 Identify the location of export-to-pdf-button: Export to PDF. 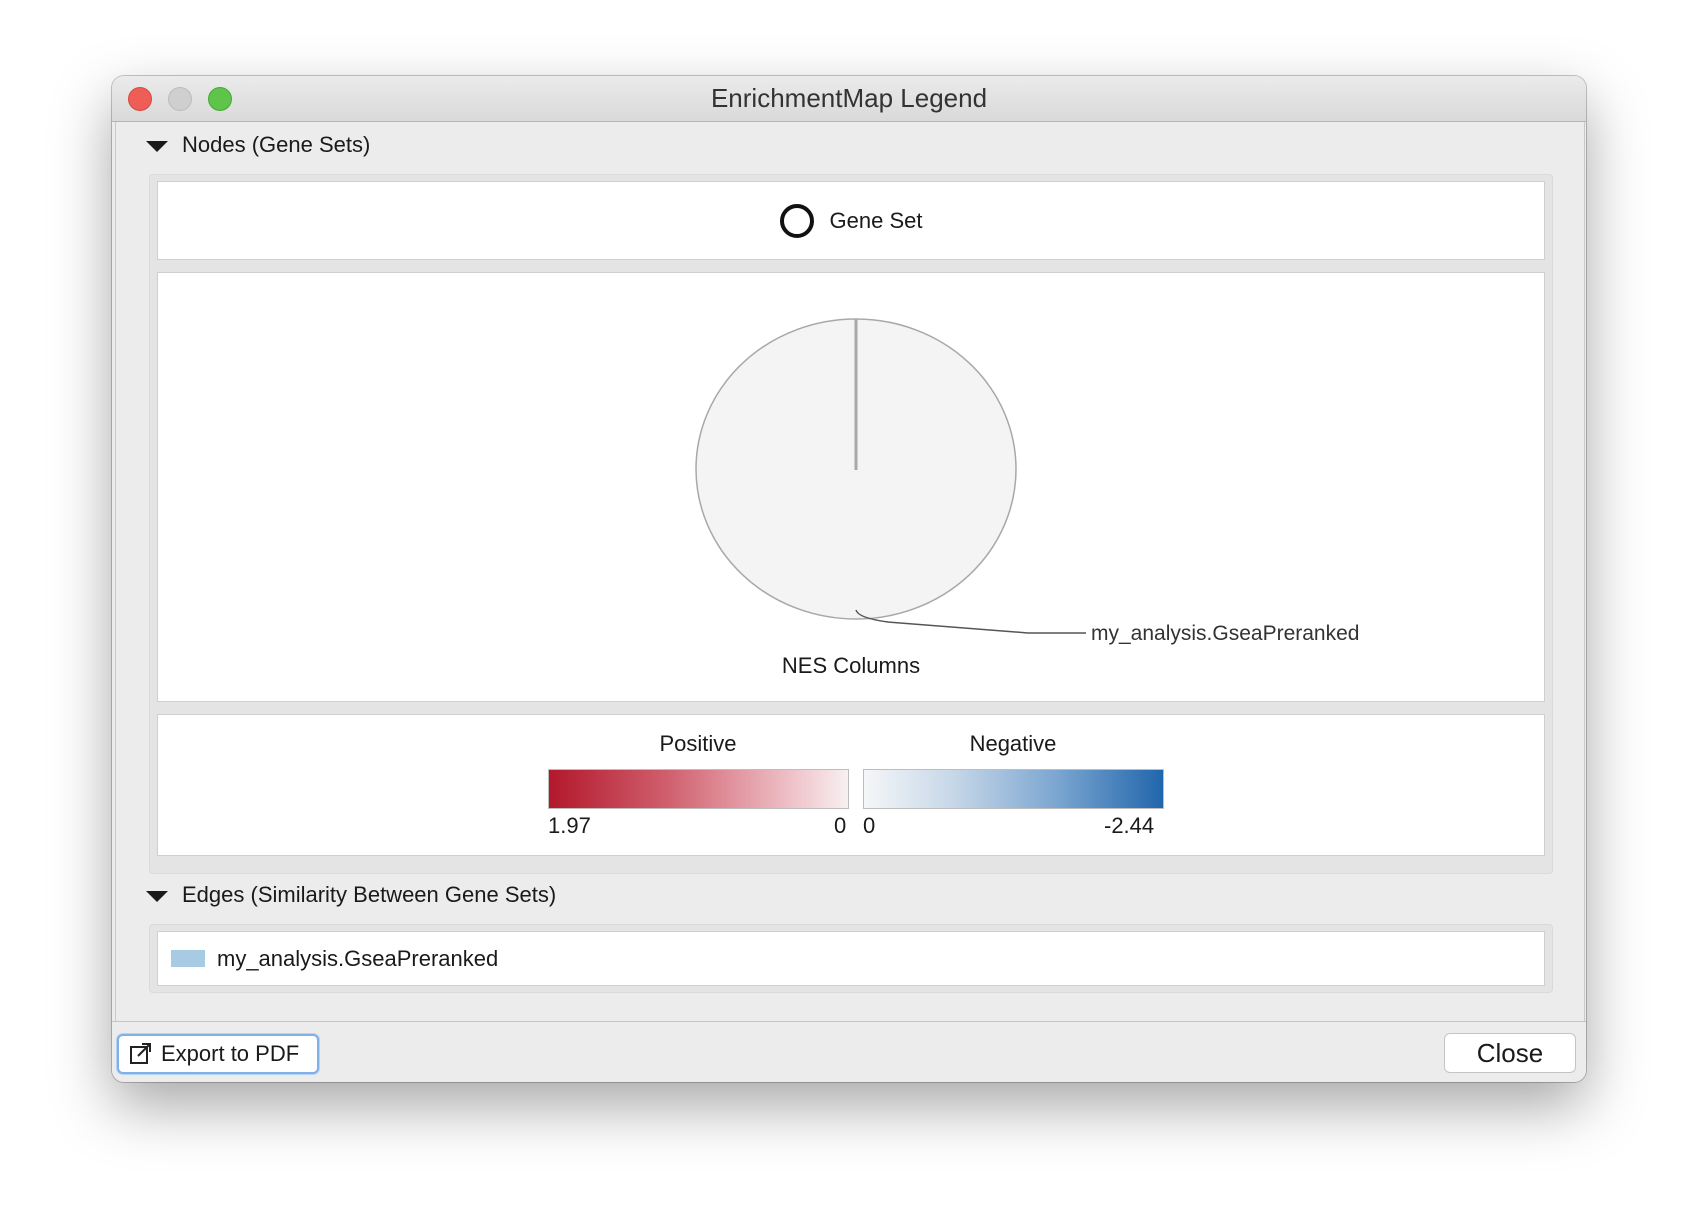
(218, 1054).